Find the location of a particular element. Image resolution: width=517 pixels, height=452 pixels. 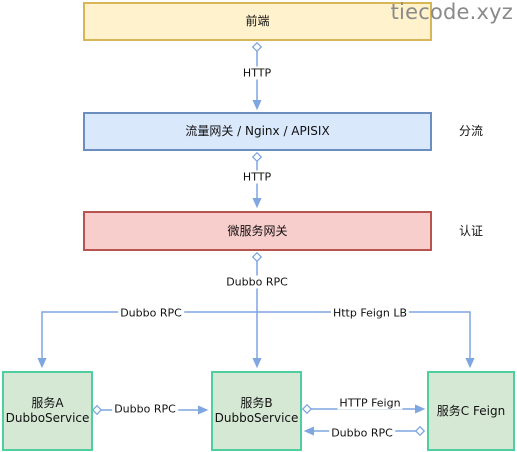

edge-gateway-to-service-a is located at coordinates (149, 338).